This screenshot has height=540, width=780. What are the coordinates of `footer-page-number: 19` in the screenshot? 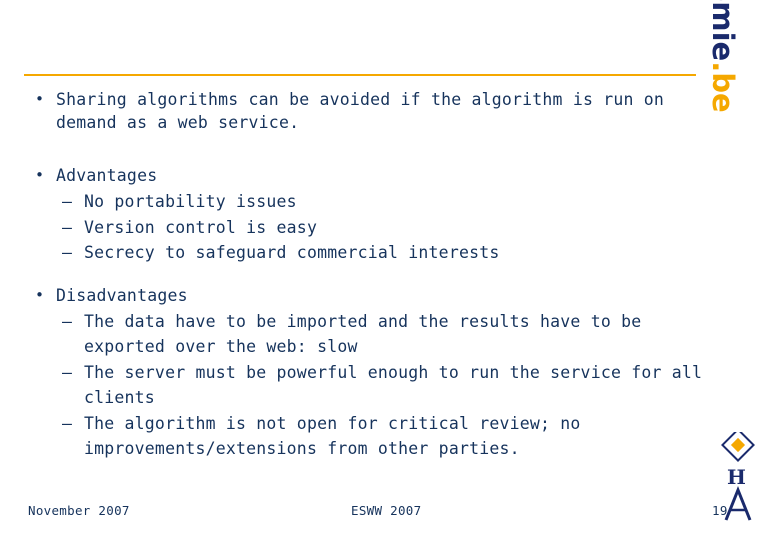 It's located at (720, 510).